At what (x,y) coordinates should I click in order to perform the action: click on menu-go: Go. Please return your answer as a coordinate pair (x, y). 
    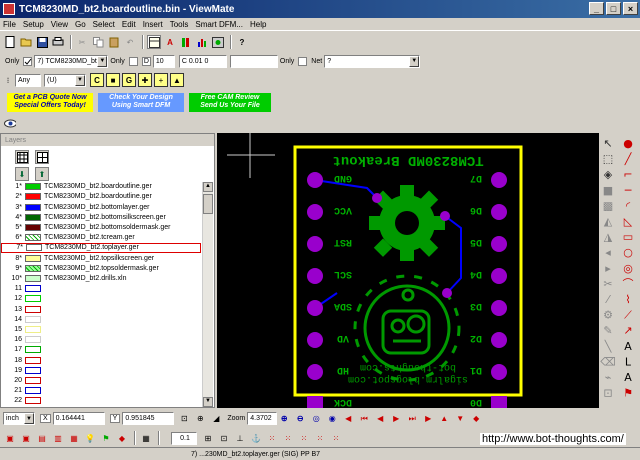
    Looking at the image, I should click on (80, 24).